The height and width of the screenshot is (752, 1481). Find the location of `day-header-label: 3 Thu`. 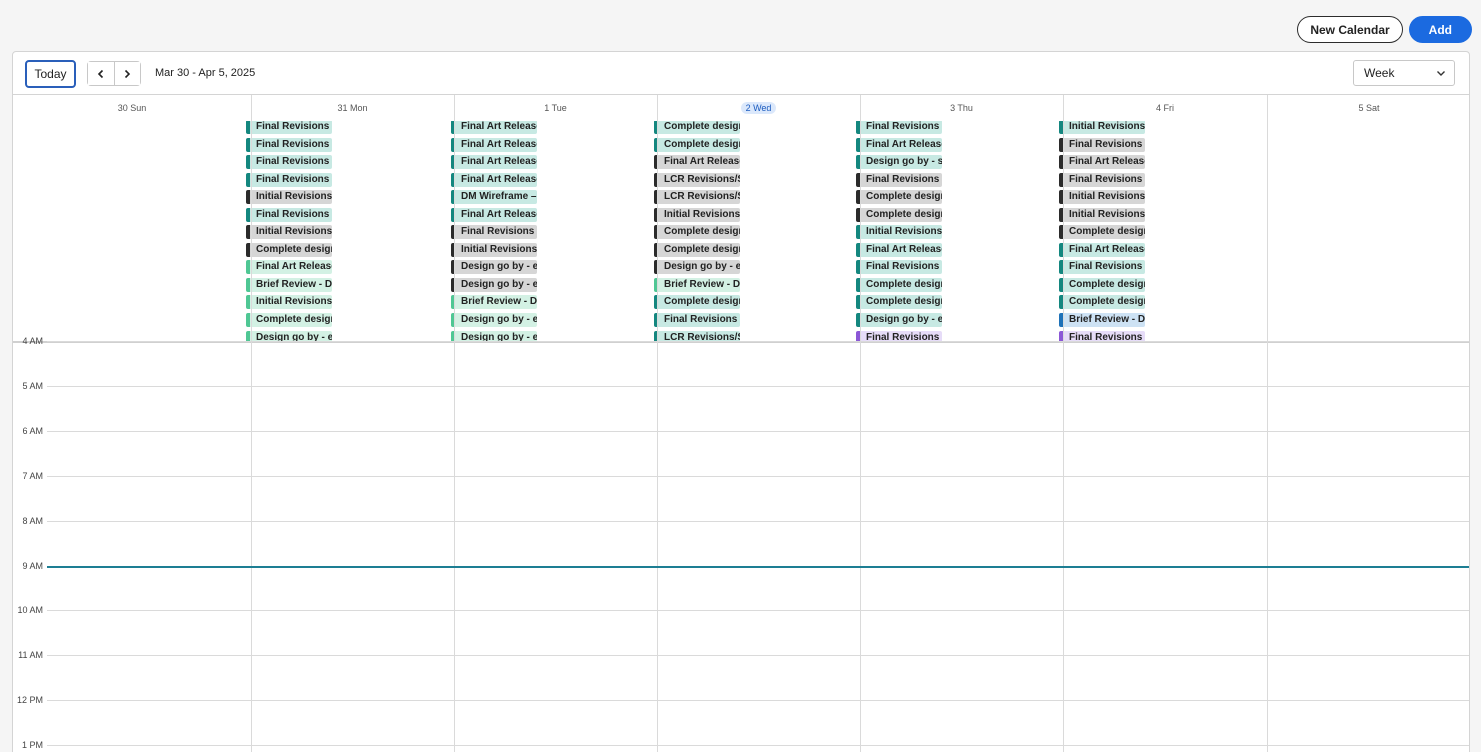

day-header-label: 3 Thu is located at coordinates (961, 108).